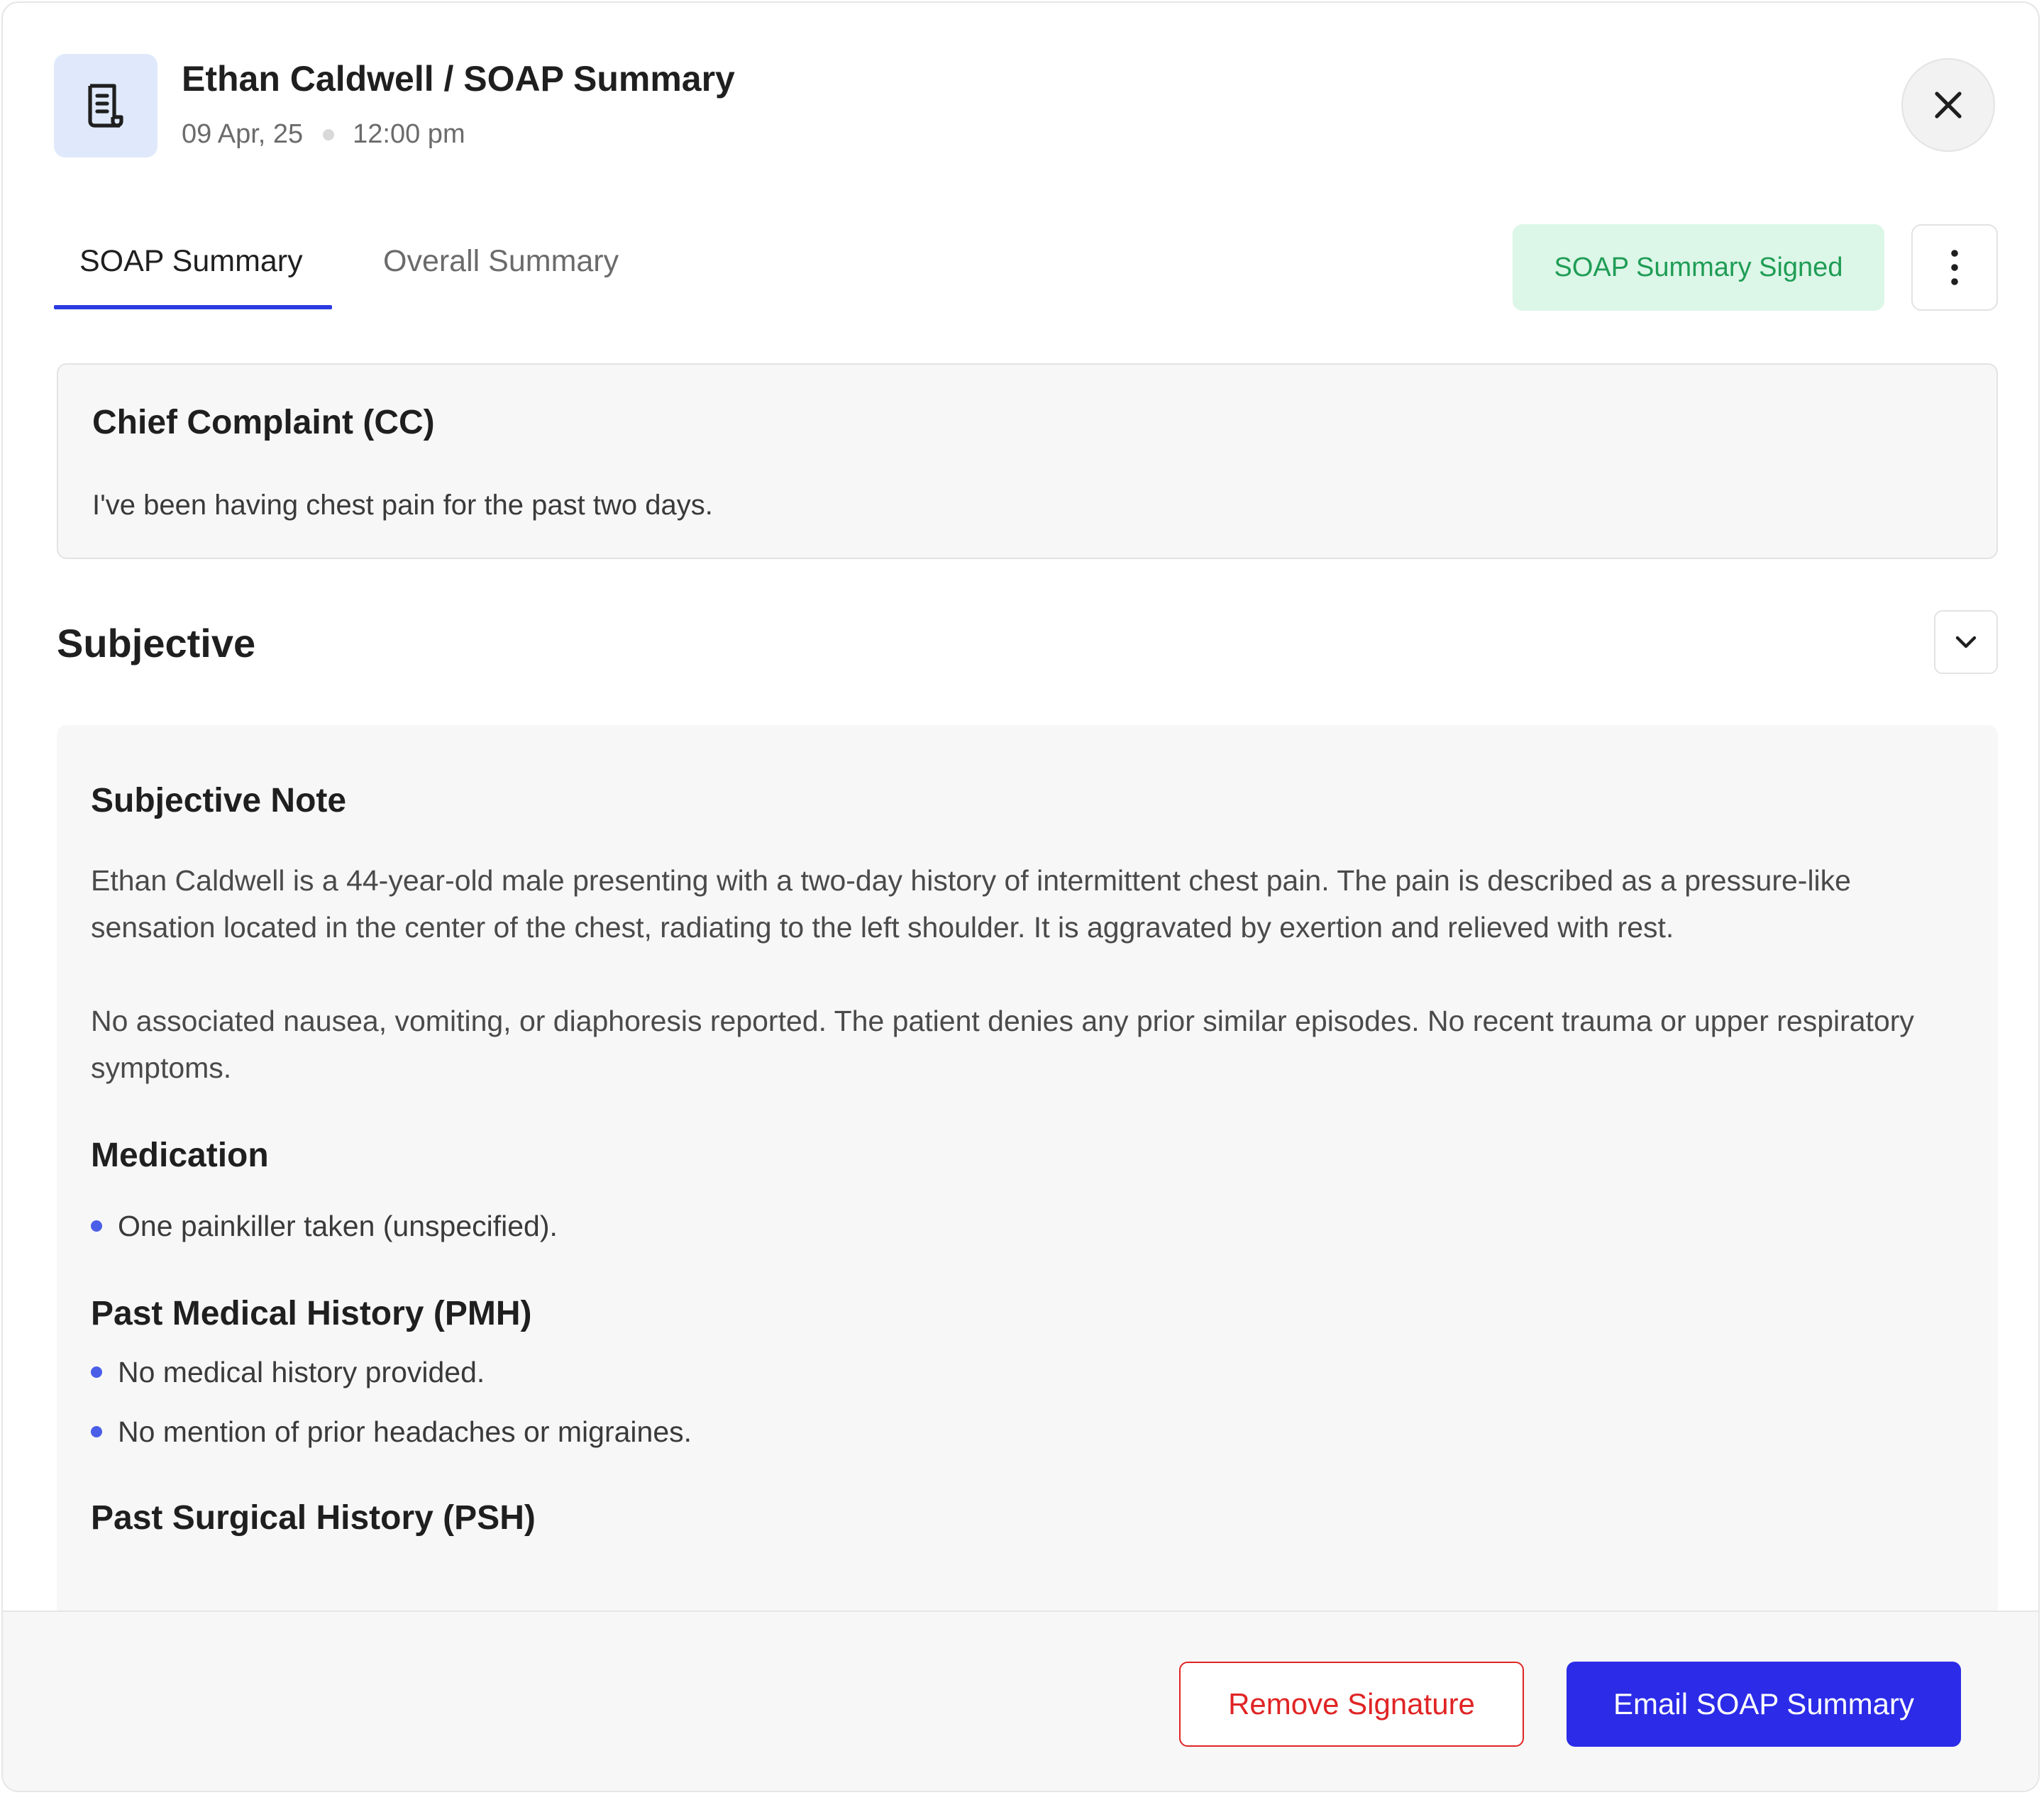 The image size is (2044, 1795). Describe the element at coordinates (1031, 1226) in the screenshot. I see `list-item: One painkiller taken (unspecified).` at that location.